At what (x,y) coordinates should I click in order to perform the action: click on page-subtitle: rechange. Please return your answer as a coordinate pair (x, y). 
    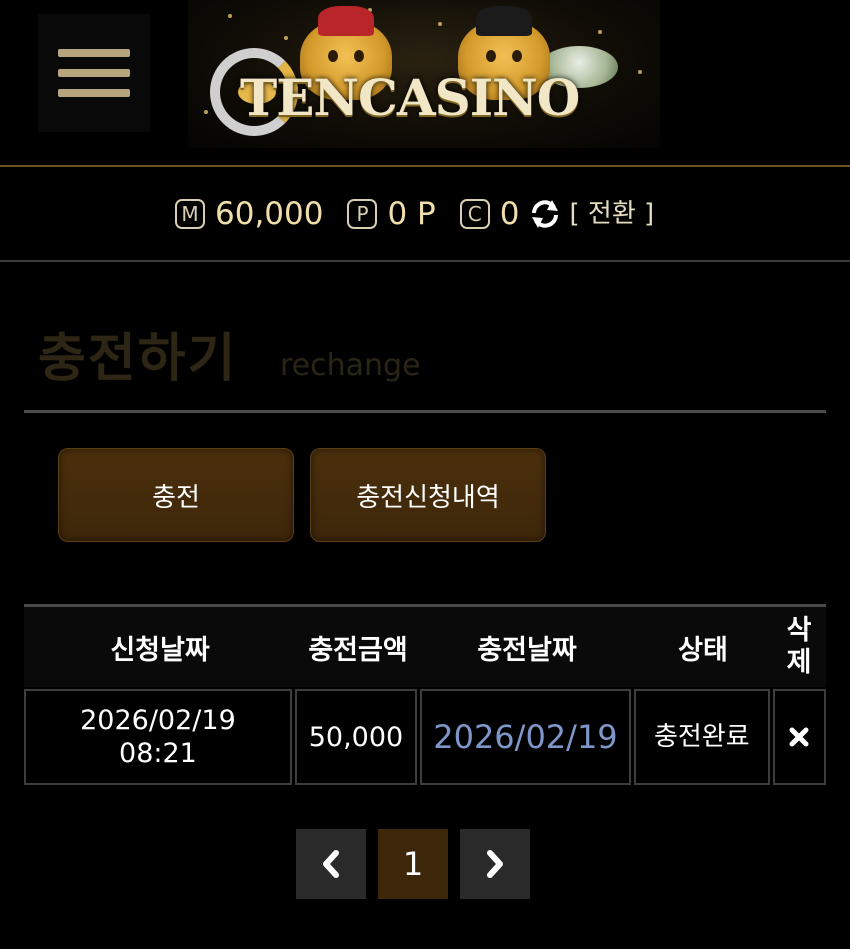
    Looking at the image, I should click on (350, 365).